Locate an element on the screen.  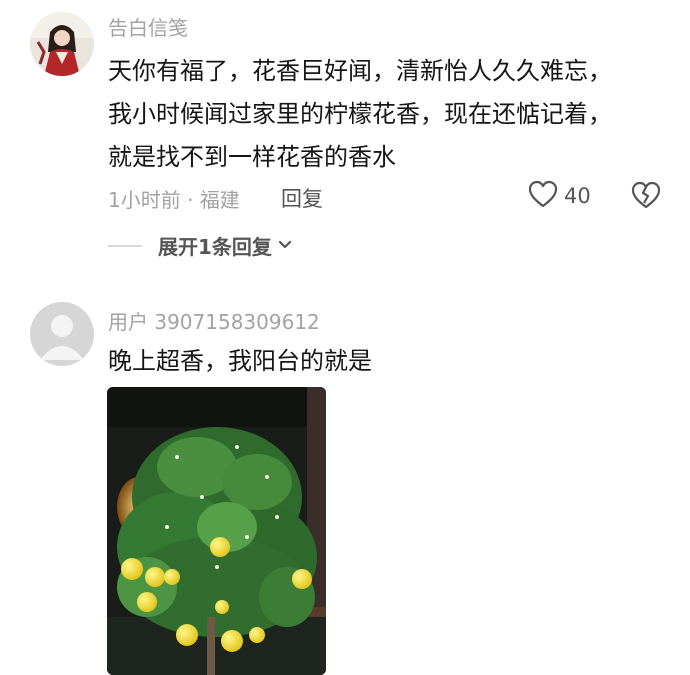
reply-button: 回复 is located at coordinates (302, 198).